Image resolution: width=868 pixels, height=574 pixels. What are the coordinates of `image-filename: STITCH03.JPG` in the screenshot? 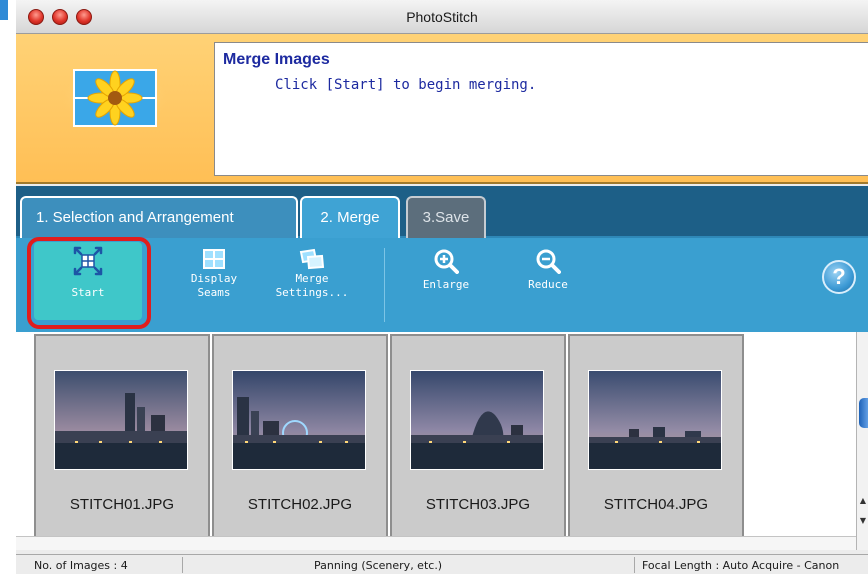 It's located at (478, 504).